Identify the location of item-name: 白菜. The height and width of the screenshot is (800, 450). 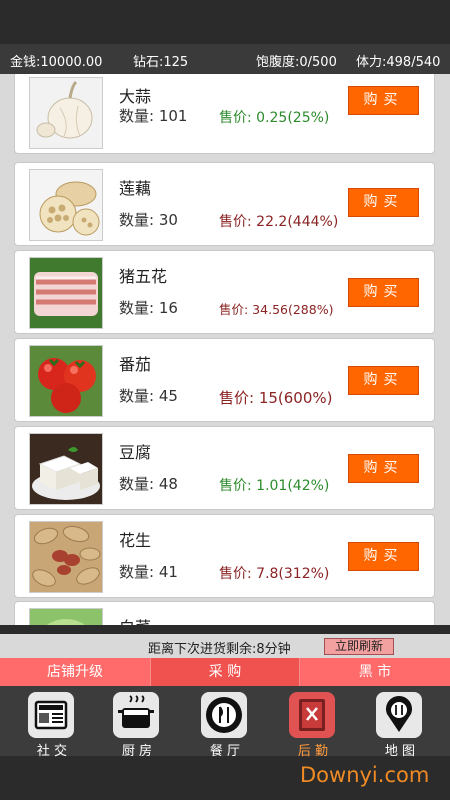
(135, 619).